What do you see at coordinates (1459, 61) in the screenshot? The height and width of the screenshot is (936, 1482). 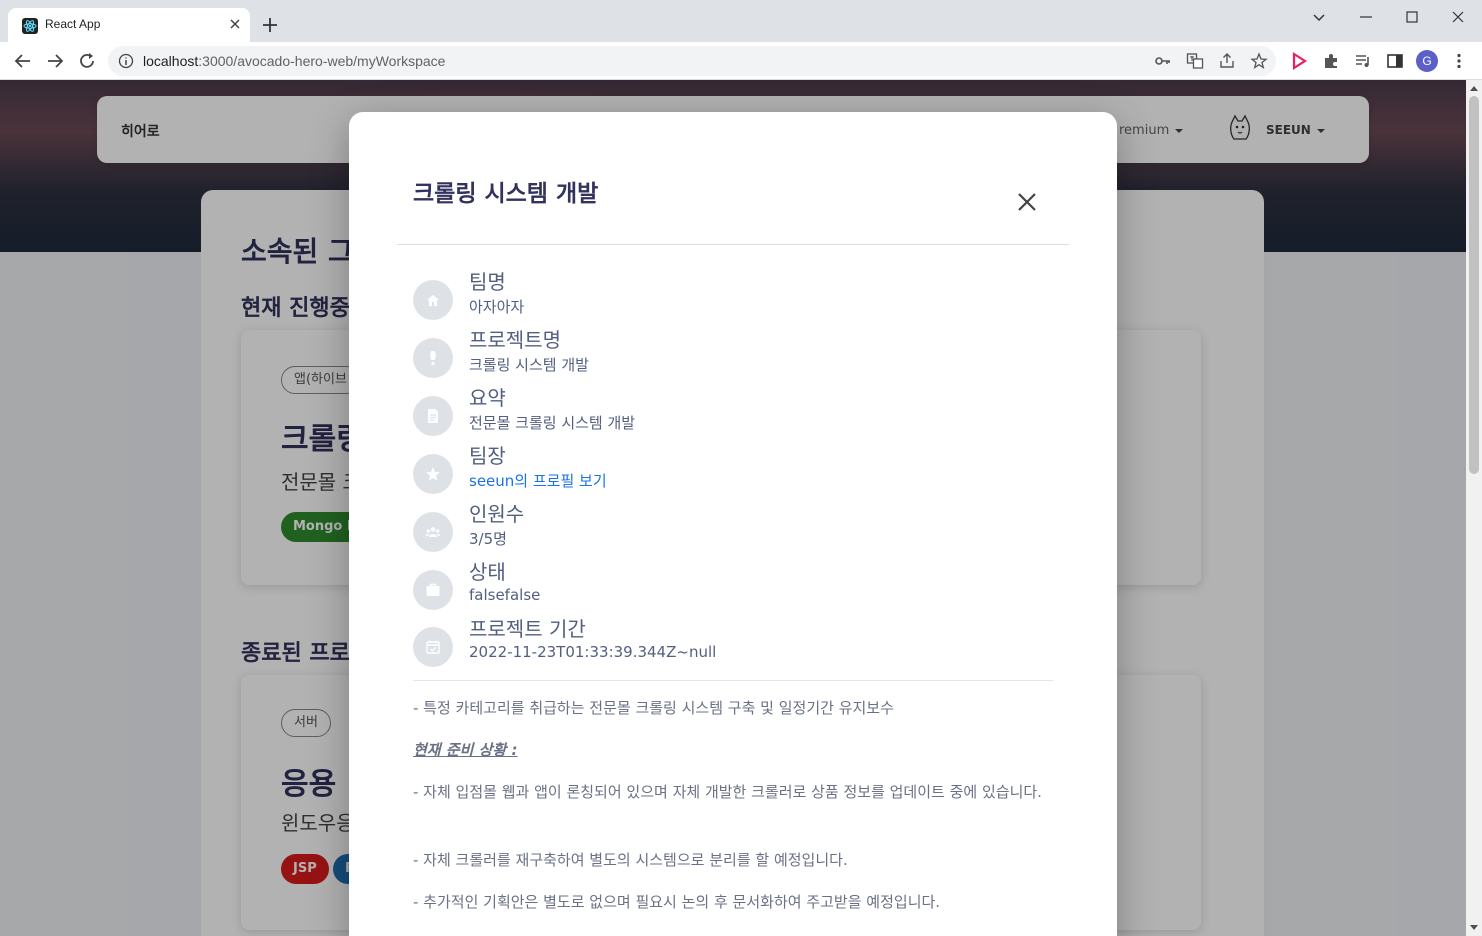 I see `kebab-menu-icon` at bounding box center [1459, 61].